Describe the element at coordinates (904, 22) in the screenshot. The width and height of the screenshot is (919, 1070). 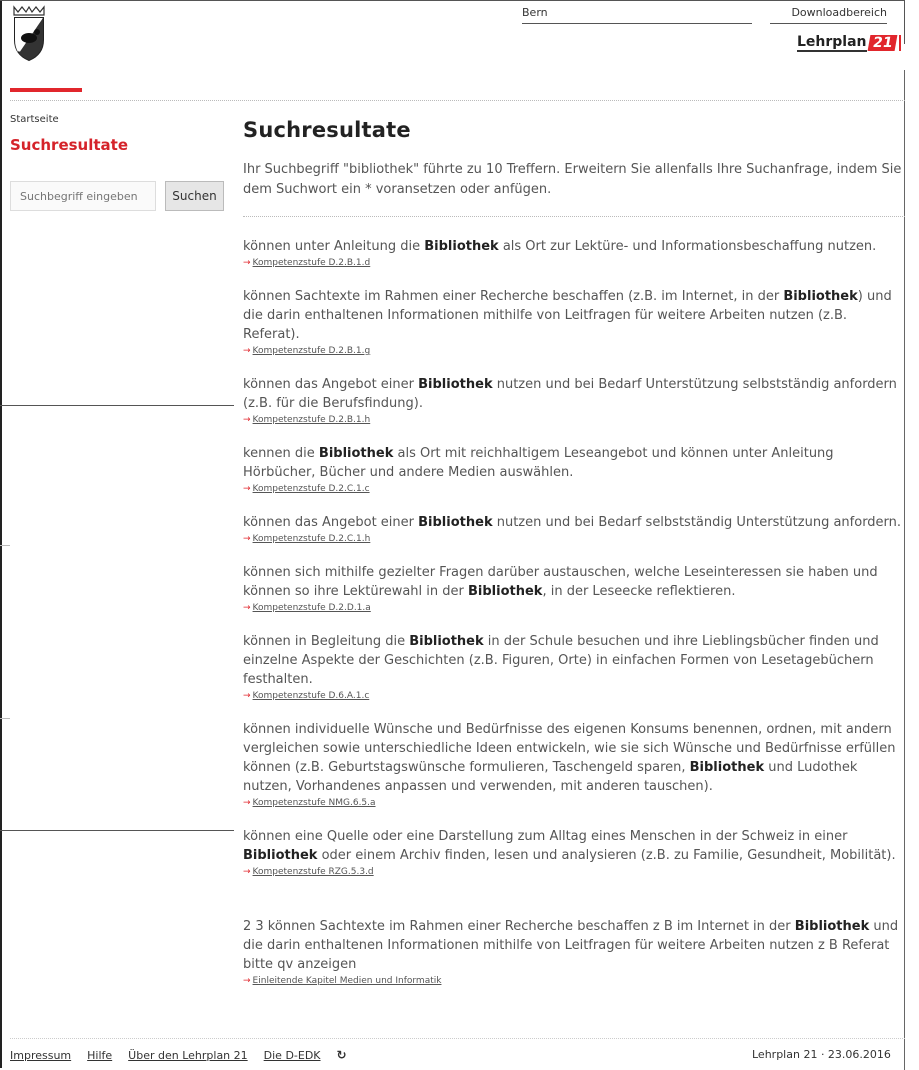
I see `window-edge-right` at that location.